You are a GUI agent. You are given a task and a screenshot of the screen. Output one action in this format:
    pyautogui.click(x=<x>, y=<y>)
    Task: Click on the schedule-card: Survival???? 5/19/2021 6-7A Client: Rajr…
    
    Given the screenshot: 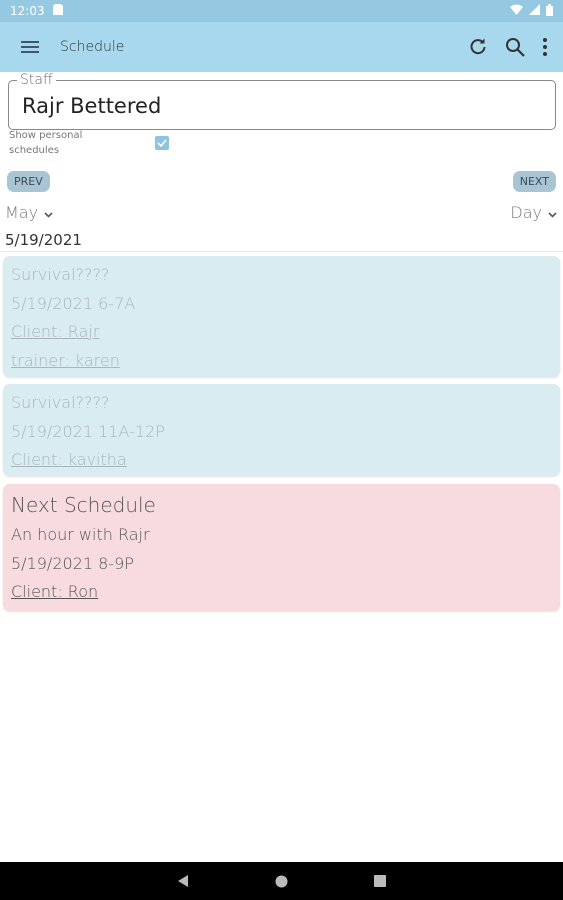 What is the action you would take?
    pyautogui.click(x=281, y=316)
    